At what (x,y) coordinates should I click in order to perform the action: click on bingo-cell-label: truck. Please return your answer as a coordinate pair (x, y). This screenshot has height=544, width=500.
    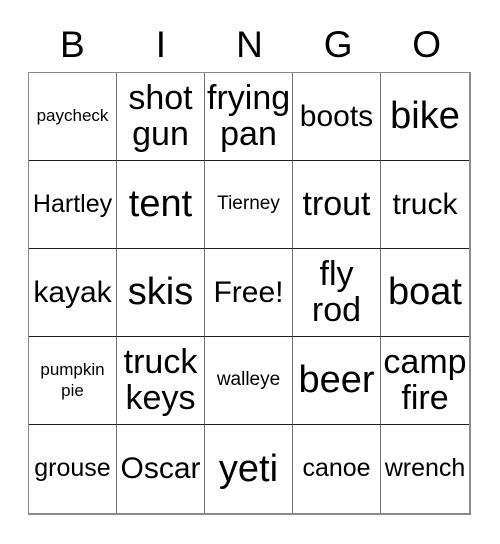
    Looking at the image, I should click on (425, 204).